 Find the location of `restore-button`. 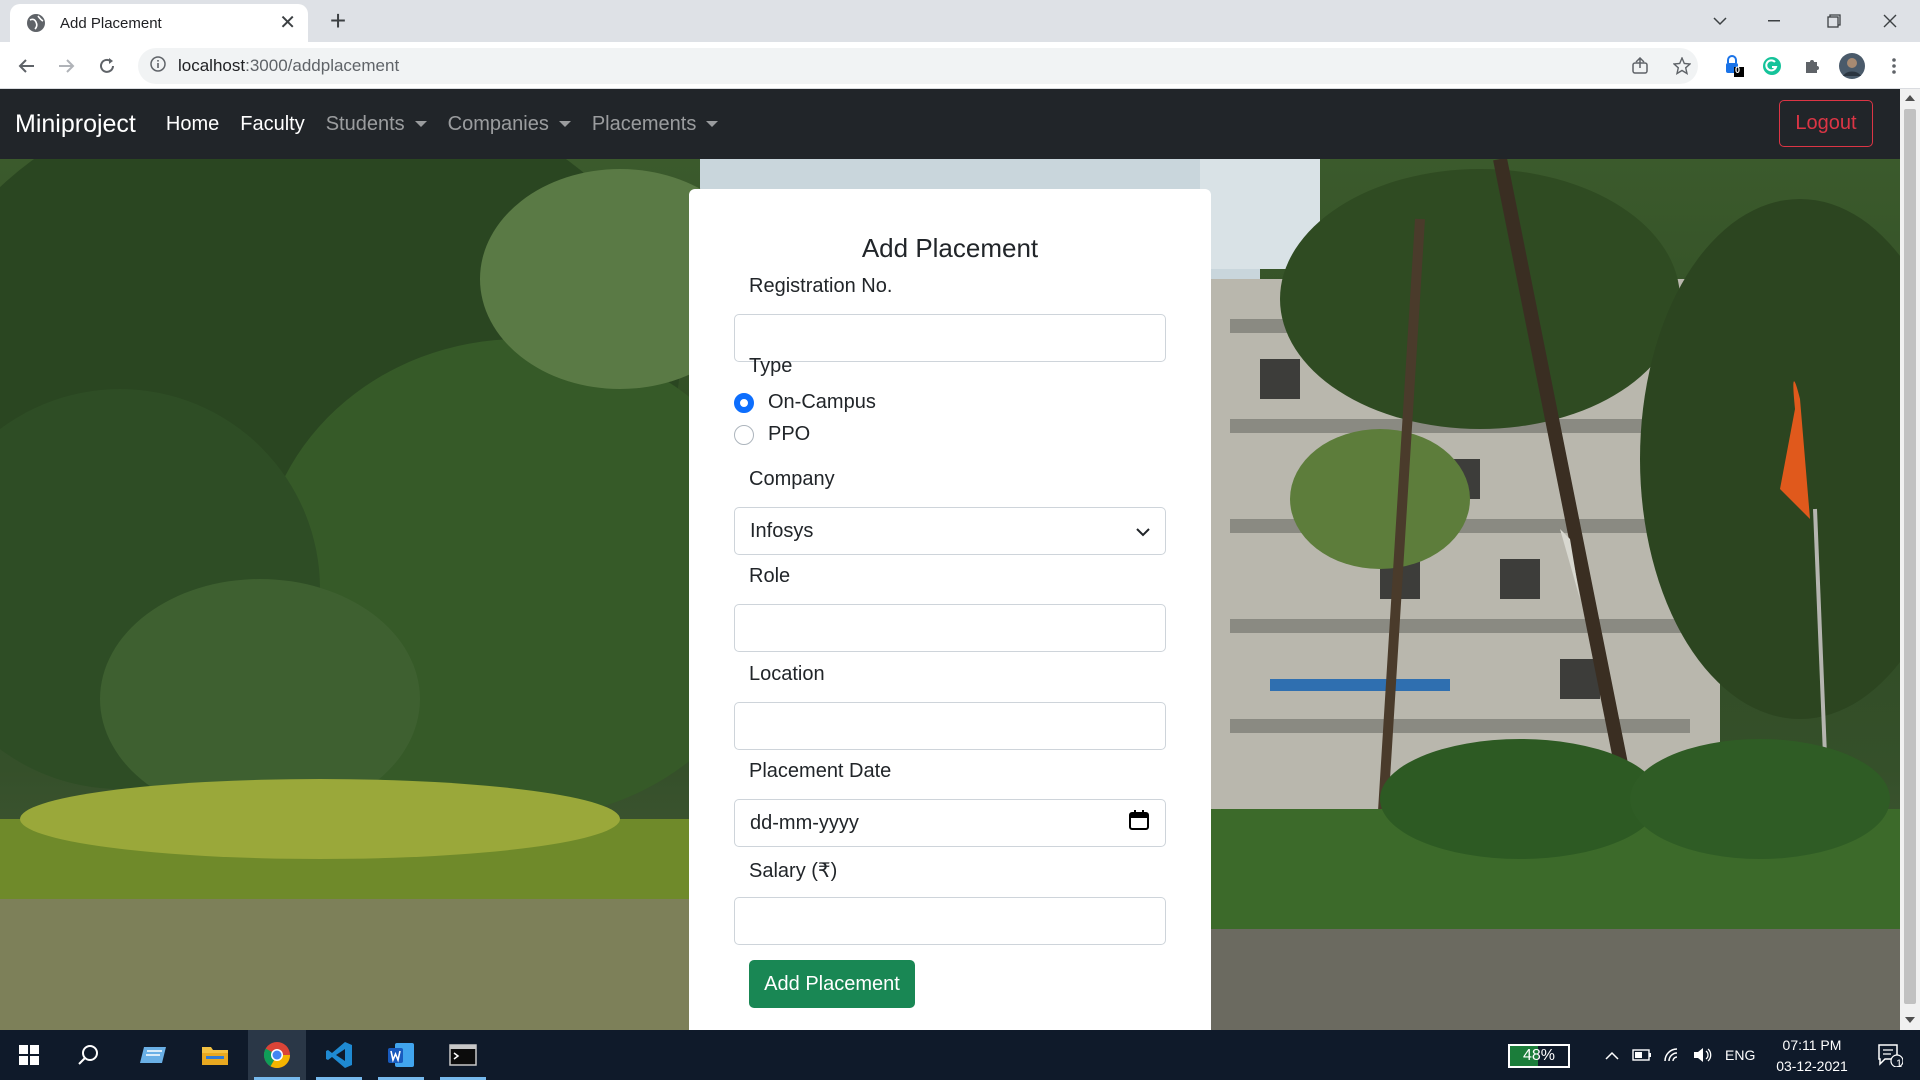

restore-button is located at coordinates (1834, 21).